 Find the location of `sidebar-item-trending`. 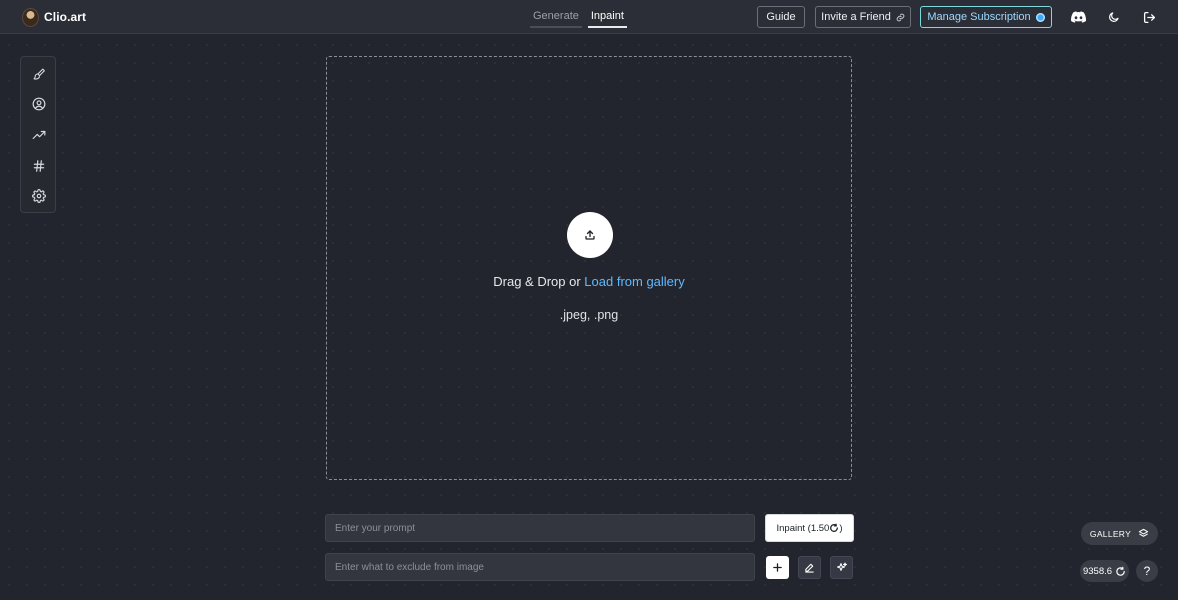

sidebar-item-trending is located at coordinates (39, 135).